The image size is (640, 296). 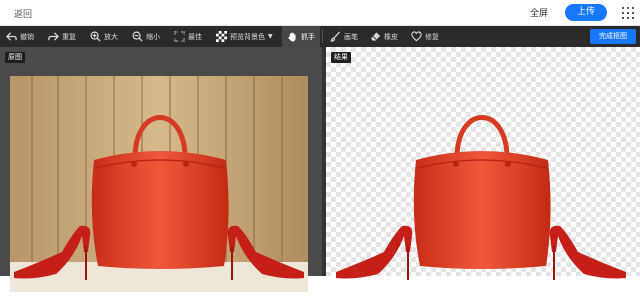 I want to click on eraser-label: 橡皮, so click(x=391, y=36).